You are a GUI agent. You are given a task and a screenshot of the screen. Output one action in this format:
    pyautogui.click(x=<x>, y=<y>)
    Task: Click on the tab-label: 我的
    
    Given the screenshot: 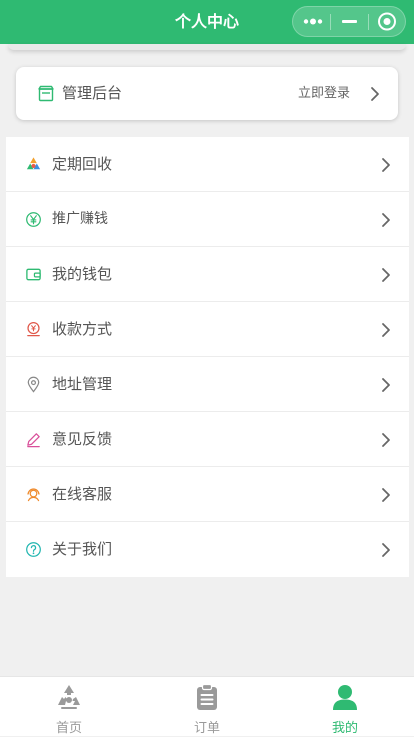 What is the action you would take?
    pyautogui.click(x=344, y=728)
    